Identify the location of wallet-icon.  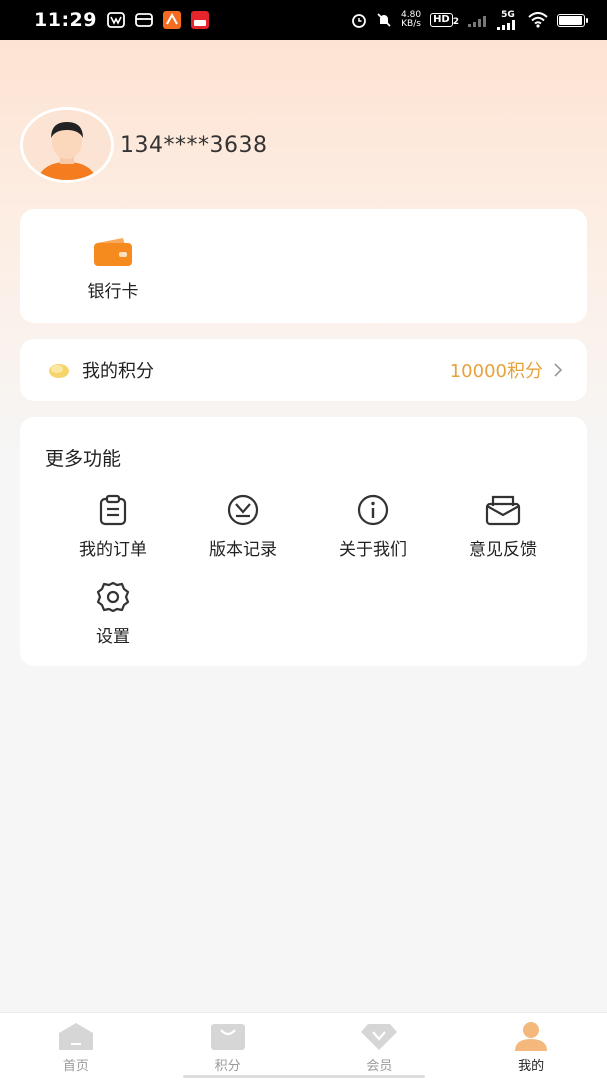
(113, 252).